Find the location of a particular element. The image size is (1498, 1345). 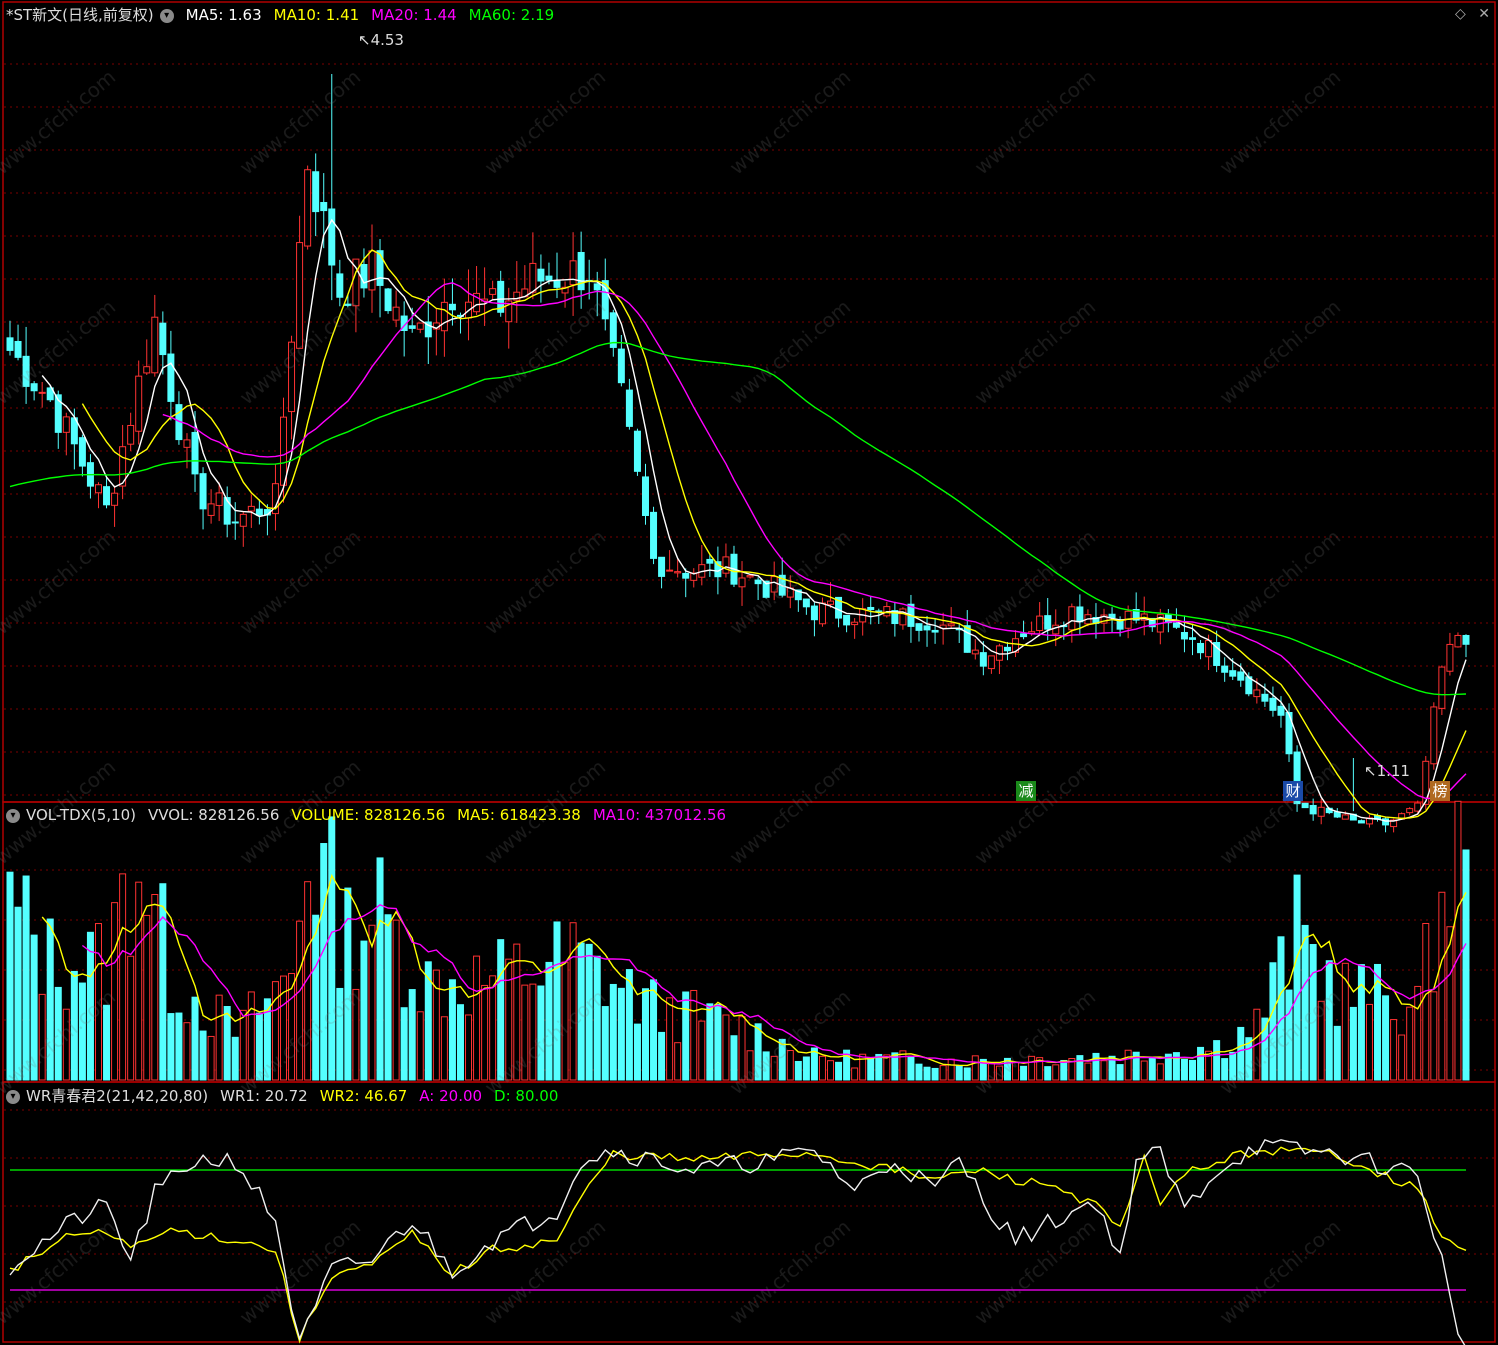

vol-label-1: VOLUME: 828126.56 is located at coordinates (368, 815).